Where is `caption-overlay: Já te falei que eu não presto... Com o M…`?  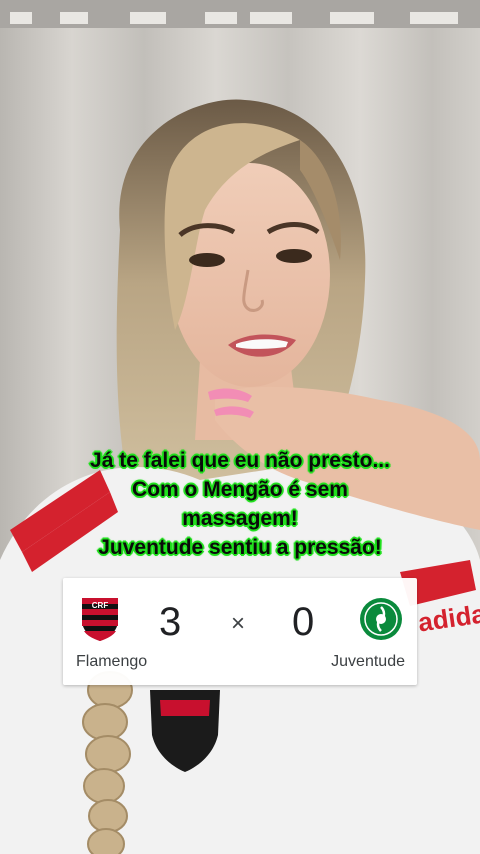 caption-overlay: Já te falei que eu não presto... Com o M… is located at coordinates (240, 504).